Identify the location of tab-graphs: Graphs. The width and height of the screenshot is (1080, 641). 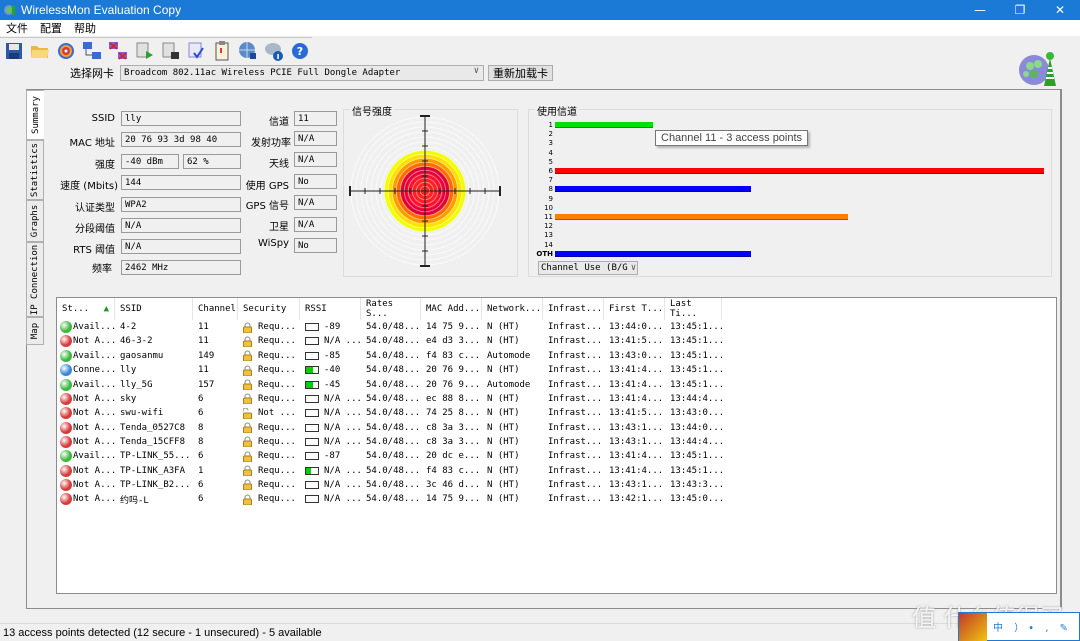
(35, 221).